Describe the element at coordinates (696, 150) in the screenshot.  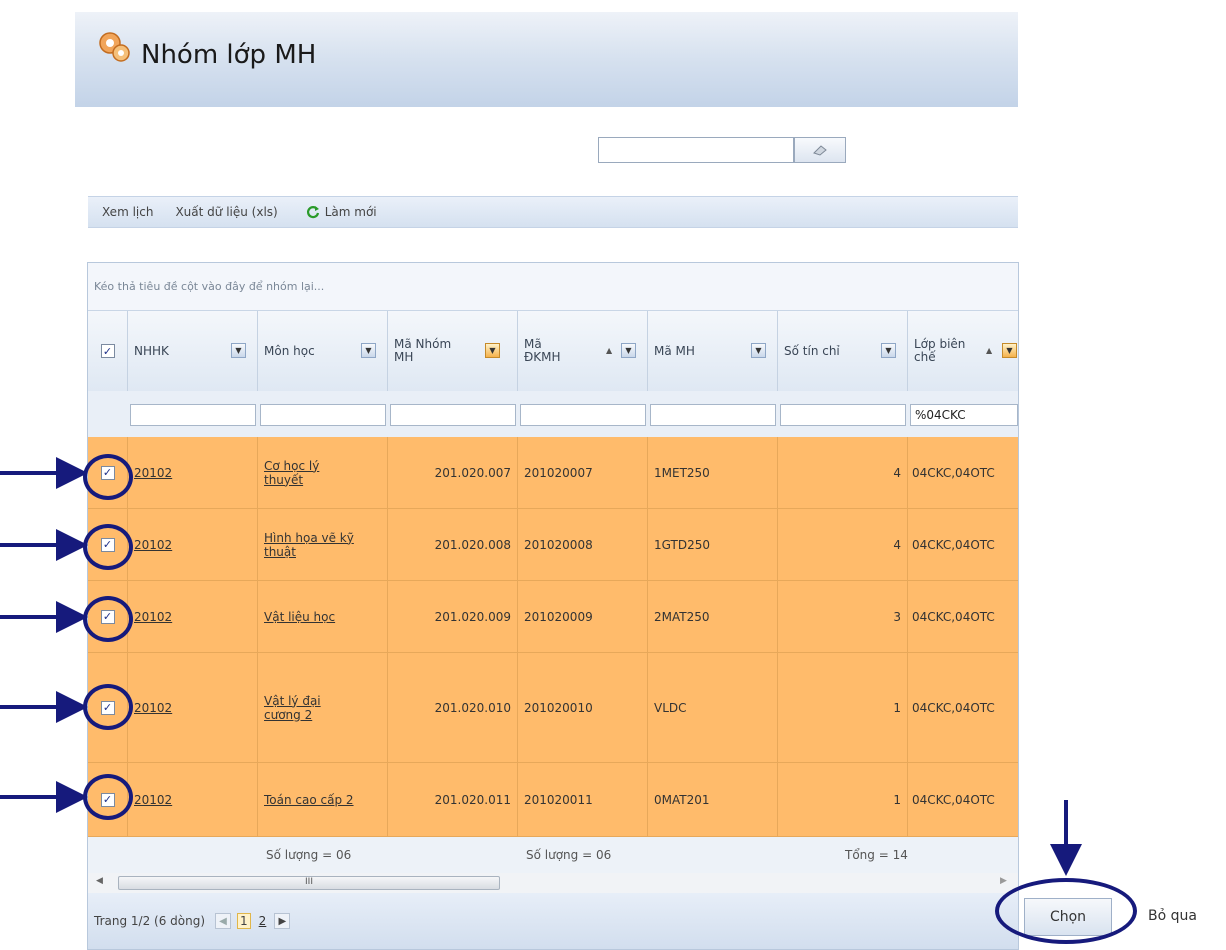
I see `search-input` at that location.